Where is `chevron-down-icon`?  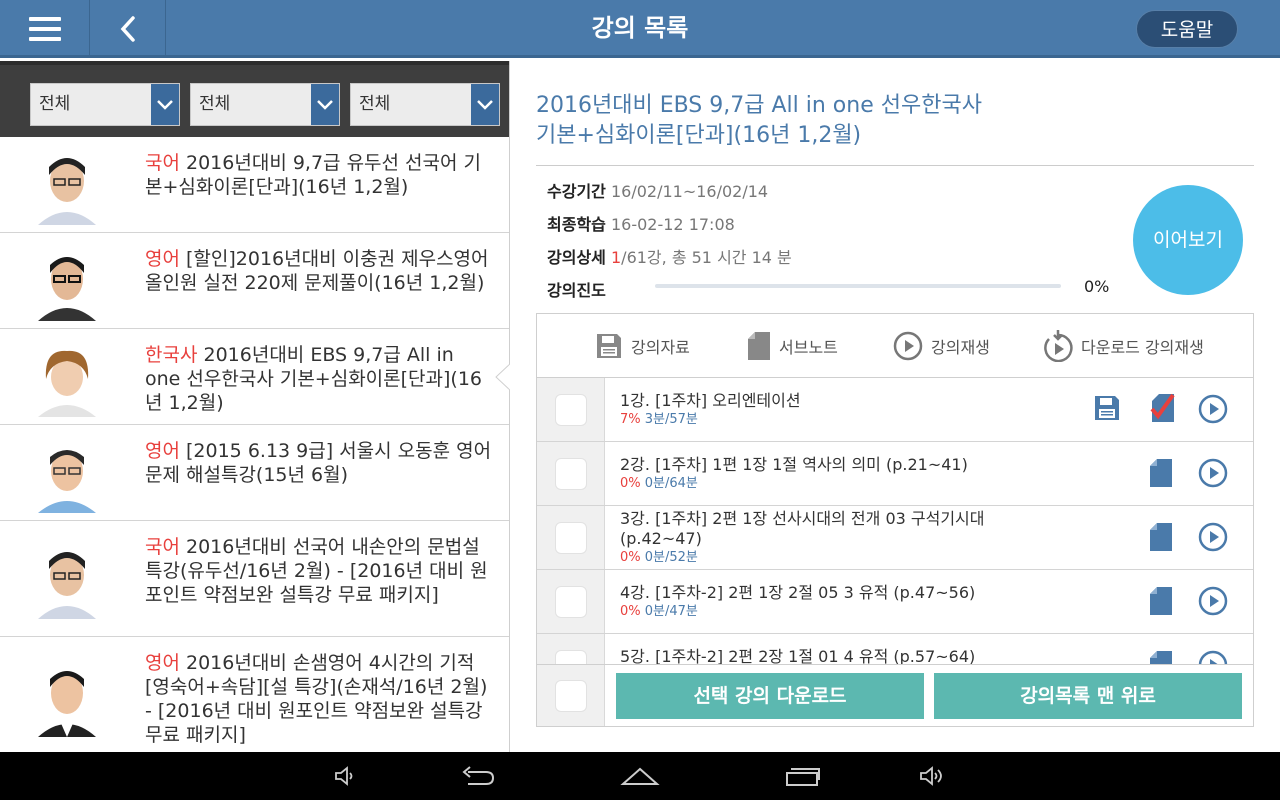 chevron-down-icon is located at coordinates (165, 104).